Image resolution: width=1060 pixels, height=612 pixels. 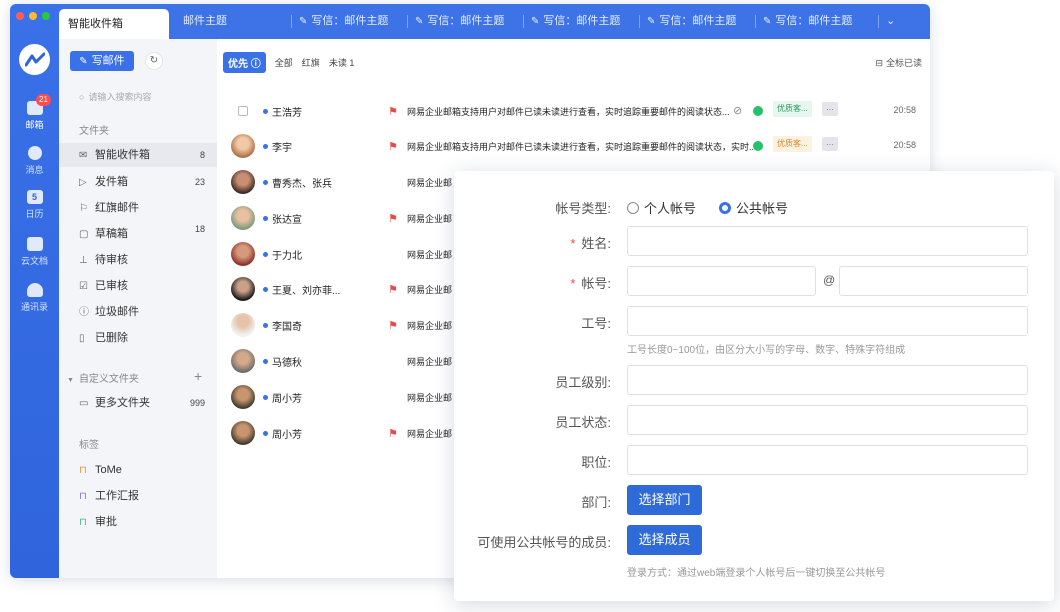 I want to click on rail-item-contacts: 通讯录, so click(x=34, y=298).